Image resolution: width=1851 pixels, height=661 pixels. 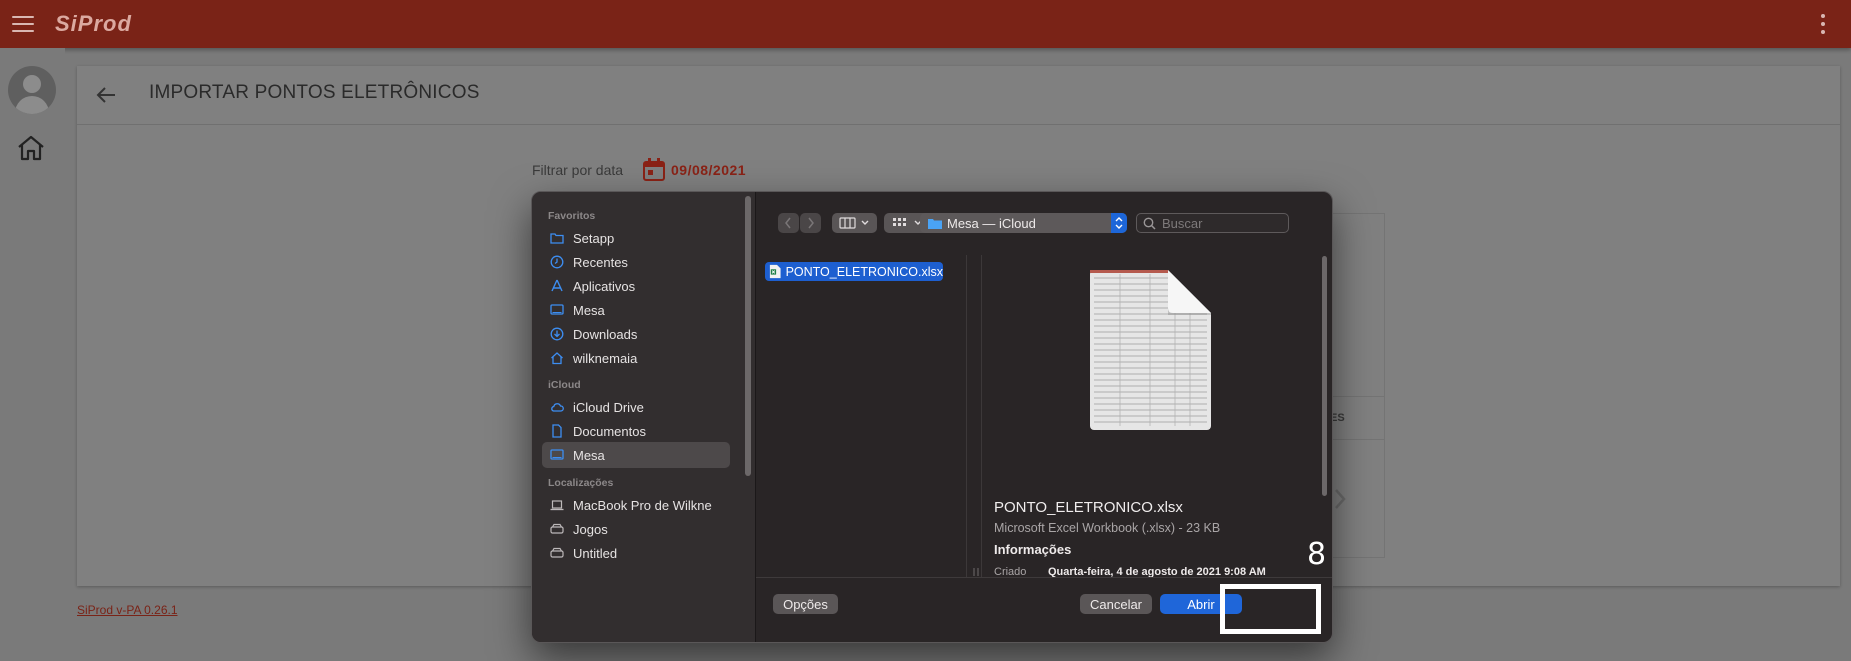 What do you see at coordinates (864, 271) in the screenshot?
I see `file-name: PONTO_ELETRONICO.xlsx` at bounding box center [864, 271].